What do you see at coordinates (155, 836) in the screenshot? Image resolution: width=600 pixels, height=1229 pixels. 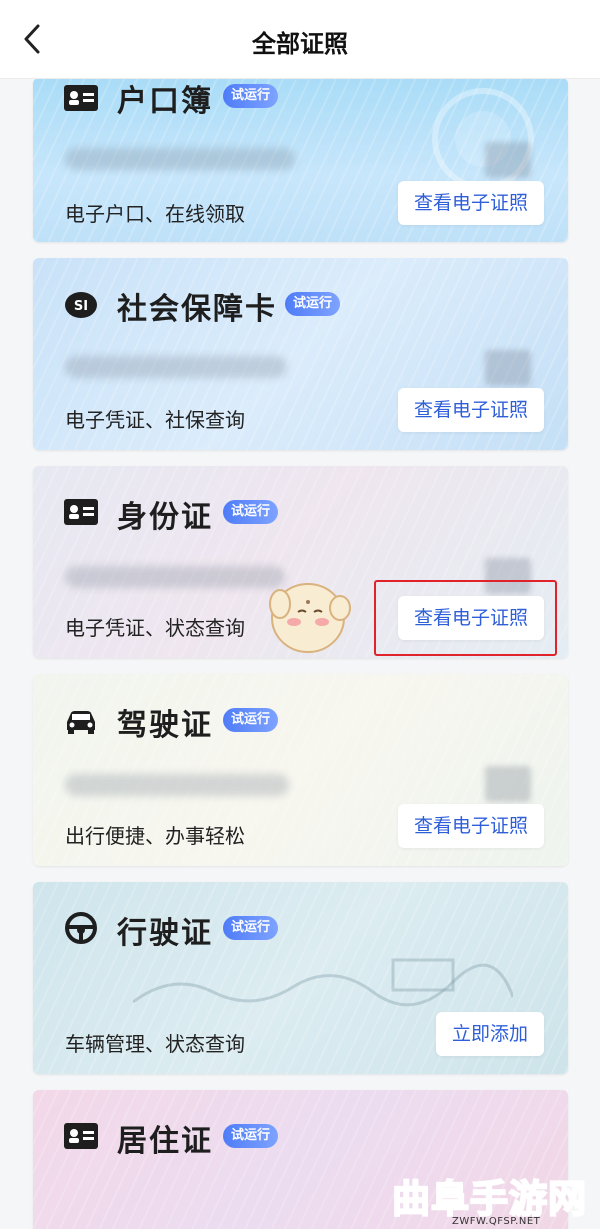 I see `card-description: 出行便捷、办事轻松` at bounding box center [155, 836].